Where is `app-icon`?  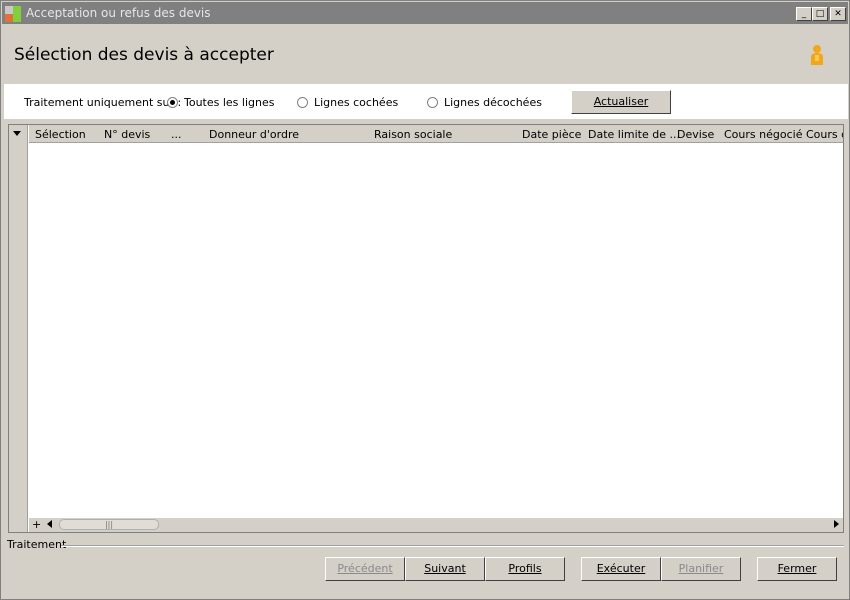
app-icon is located at coordinates (13, 14).